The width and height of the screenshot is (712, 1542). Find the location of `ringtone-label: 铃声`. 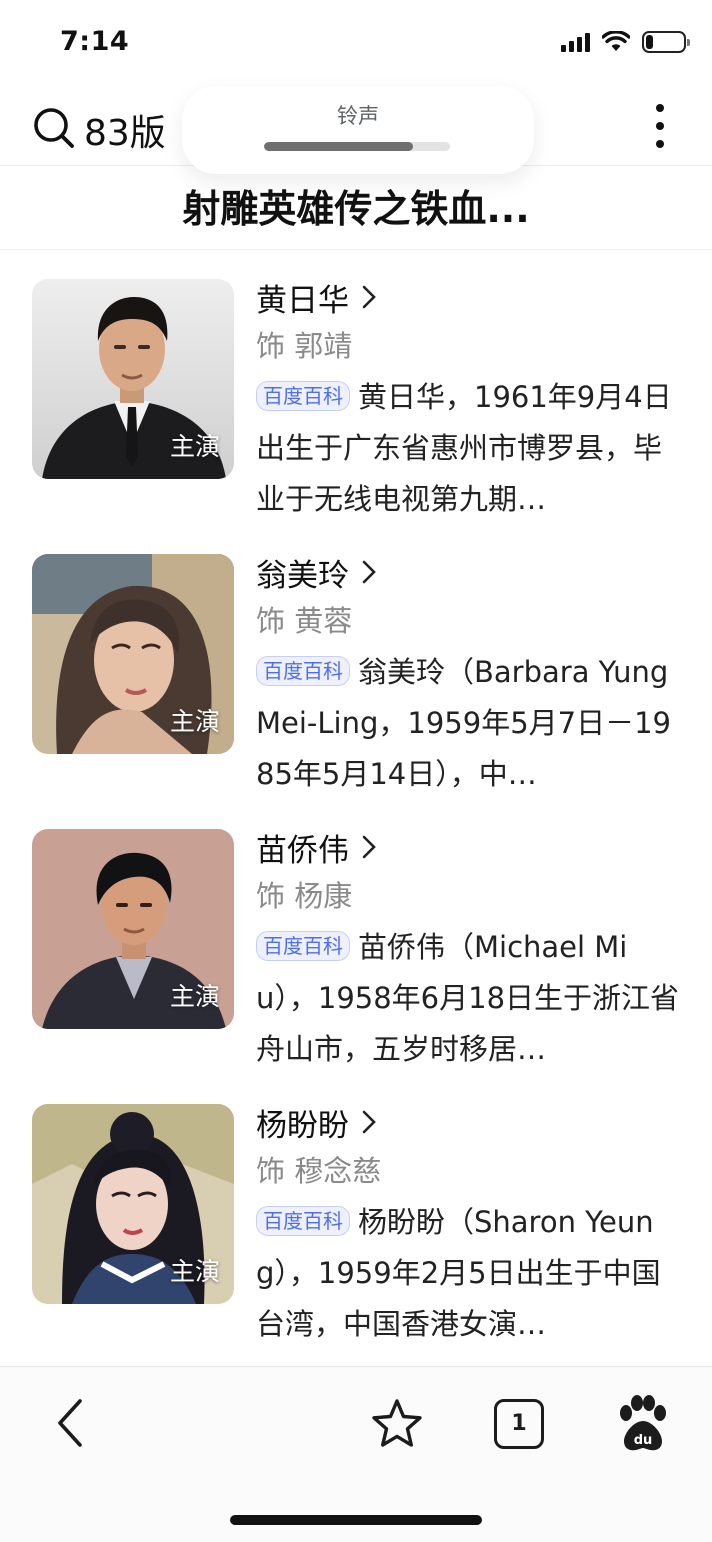

ringtone-label: 铃声 is located at coordinates (358, 116).